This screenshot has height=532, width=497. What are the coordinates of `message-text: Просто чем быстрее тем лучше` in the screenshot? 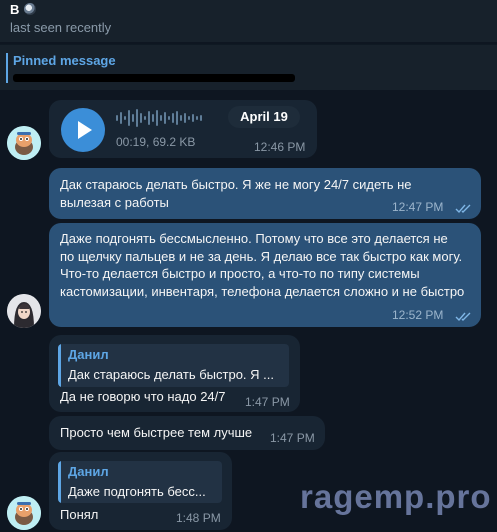 It's located at (156, 432).